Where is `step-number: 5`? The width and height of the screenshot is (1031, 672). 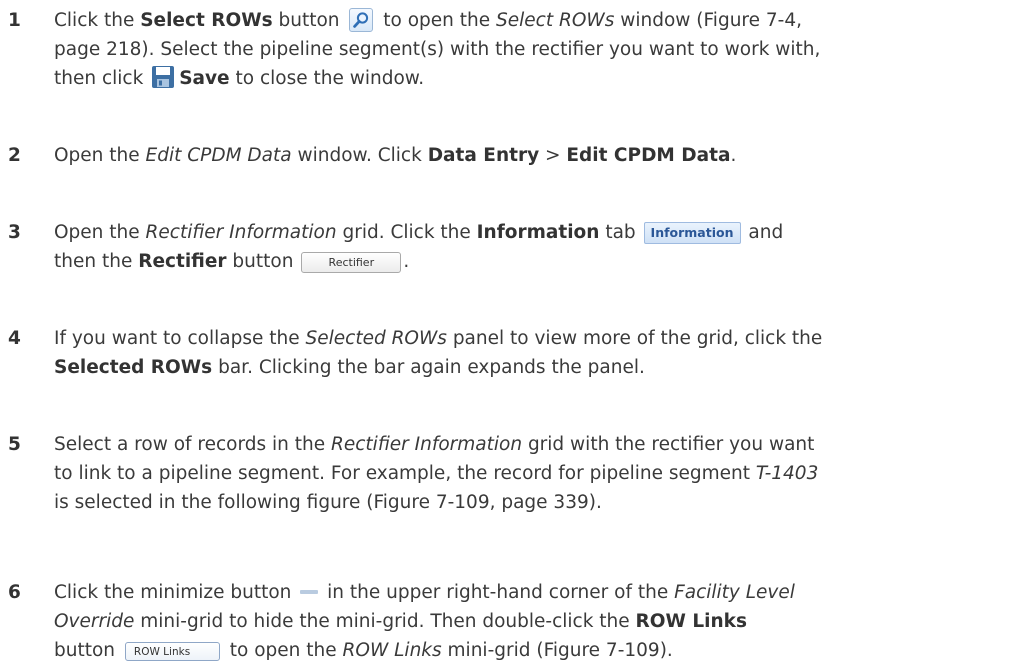 step-number: 5 is located at coordinates (14, 444).